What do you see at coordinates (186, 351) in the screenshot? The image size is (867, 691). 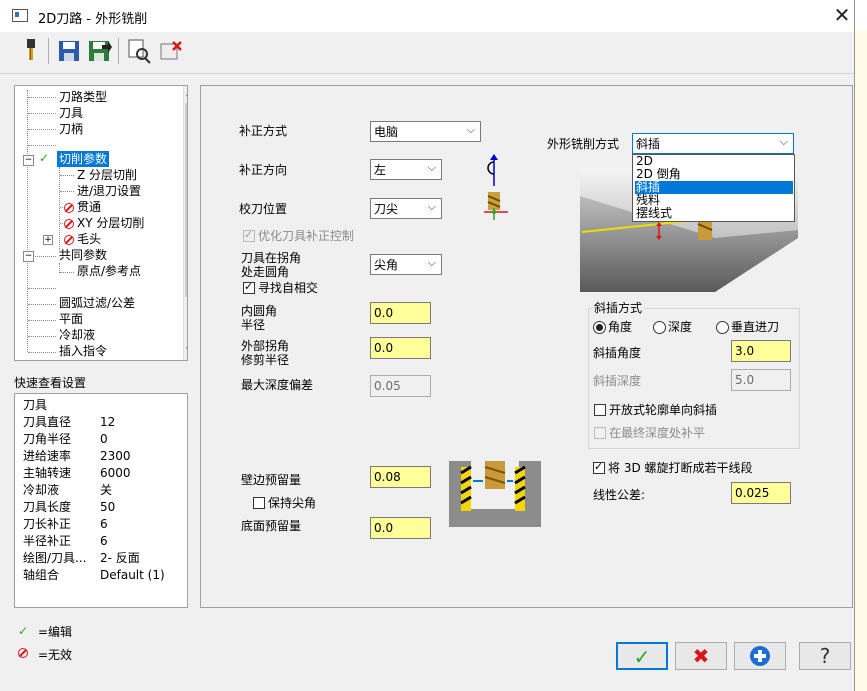 I see `scroll-down-icon: ▼` at bounding box center [186, 351].